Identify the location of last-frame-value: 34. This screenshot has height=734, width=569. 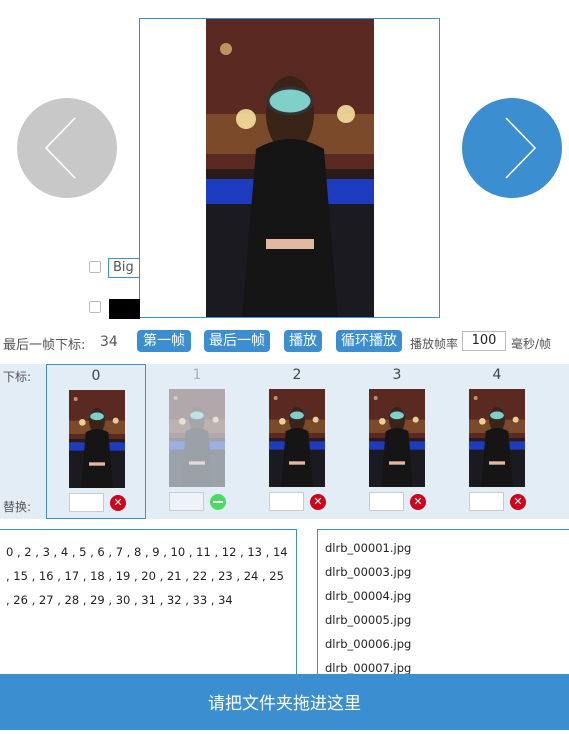
(109, 342).